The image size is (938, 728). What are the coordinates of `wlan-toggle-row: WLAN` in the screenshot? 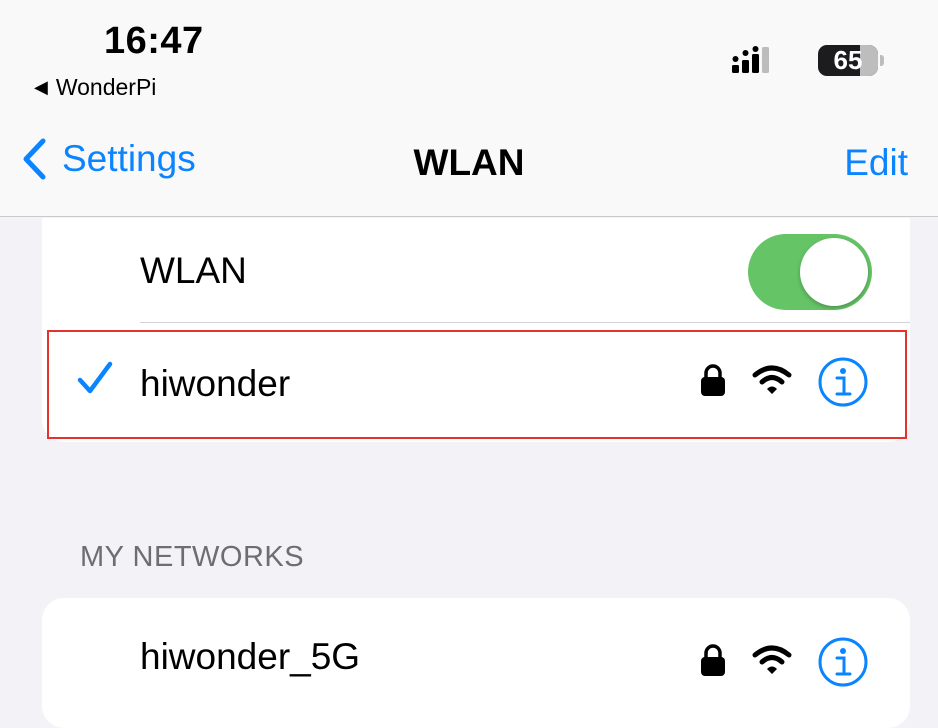 It's located at (476, 270).